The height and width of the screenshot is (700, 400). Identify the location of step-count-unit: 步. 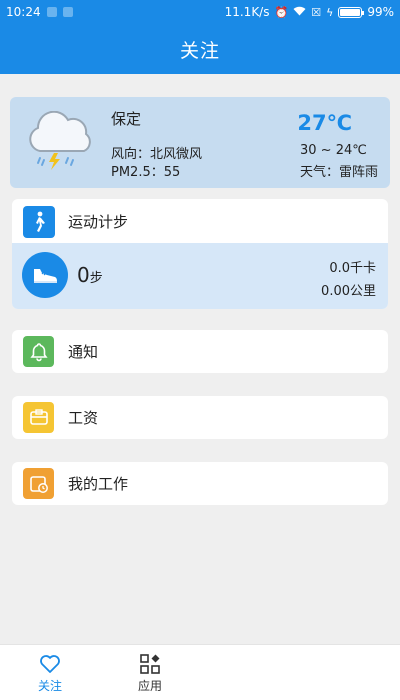
(96, 278).